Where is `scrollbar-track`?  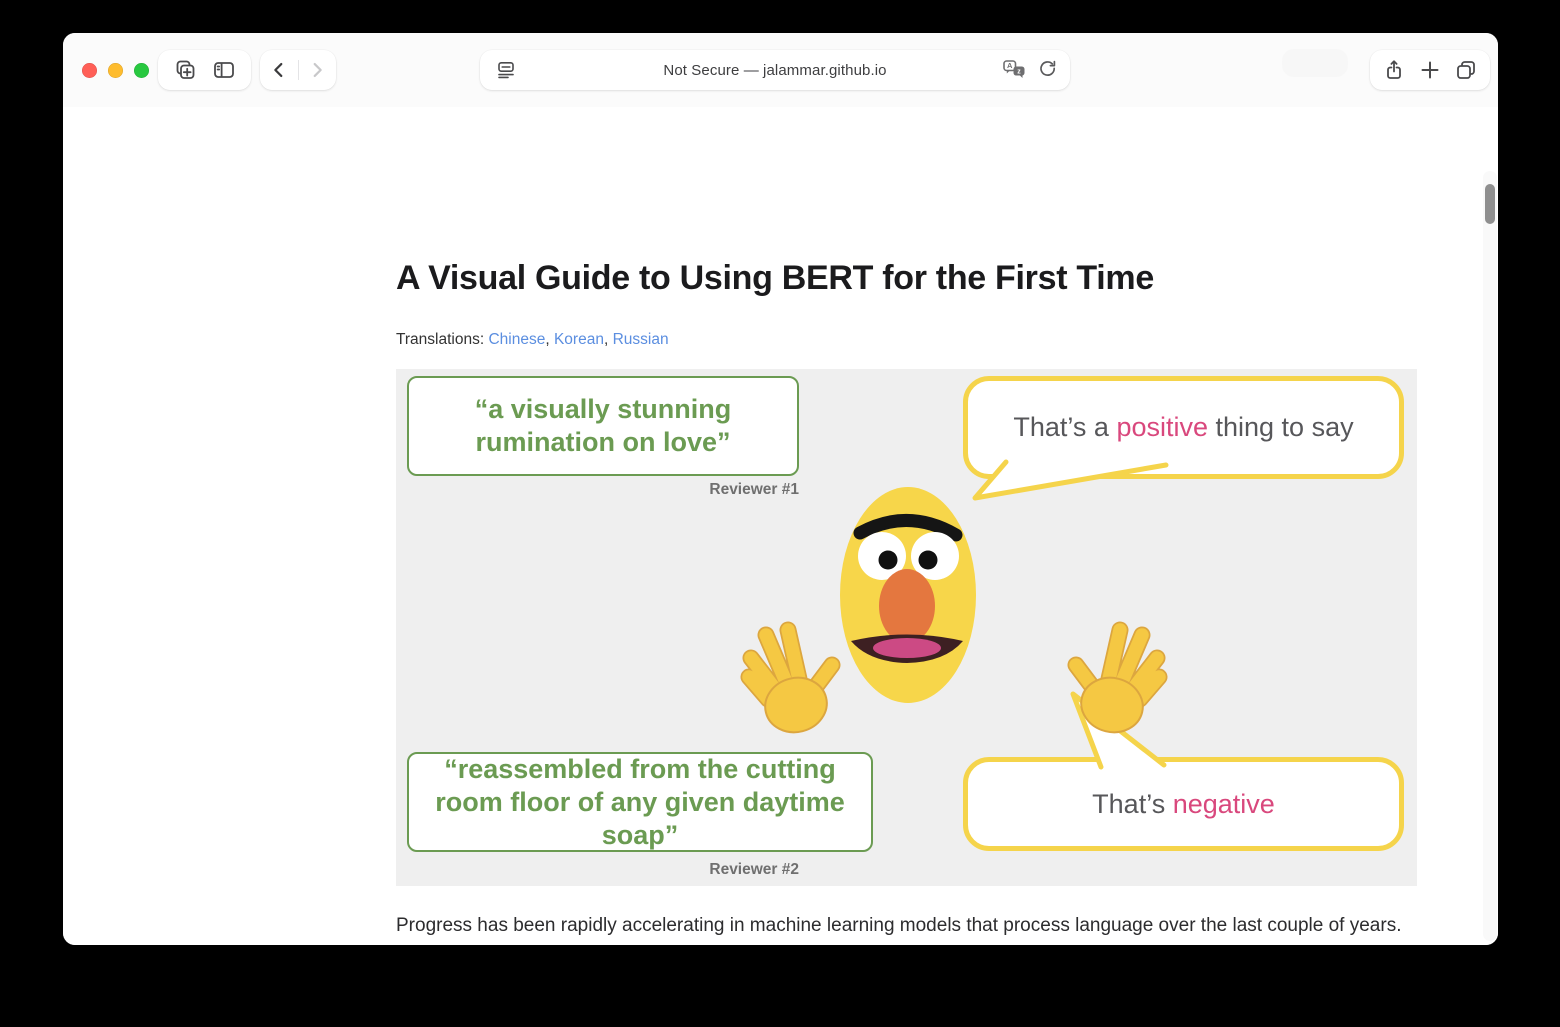 scrollbar-track is located at coordinates (1490, 556).